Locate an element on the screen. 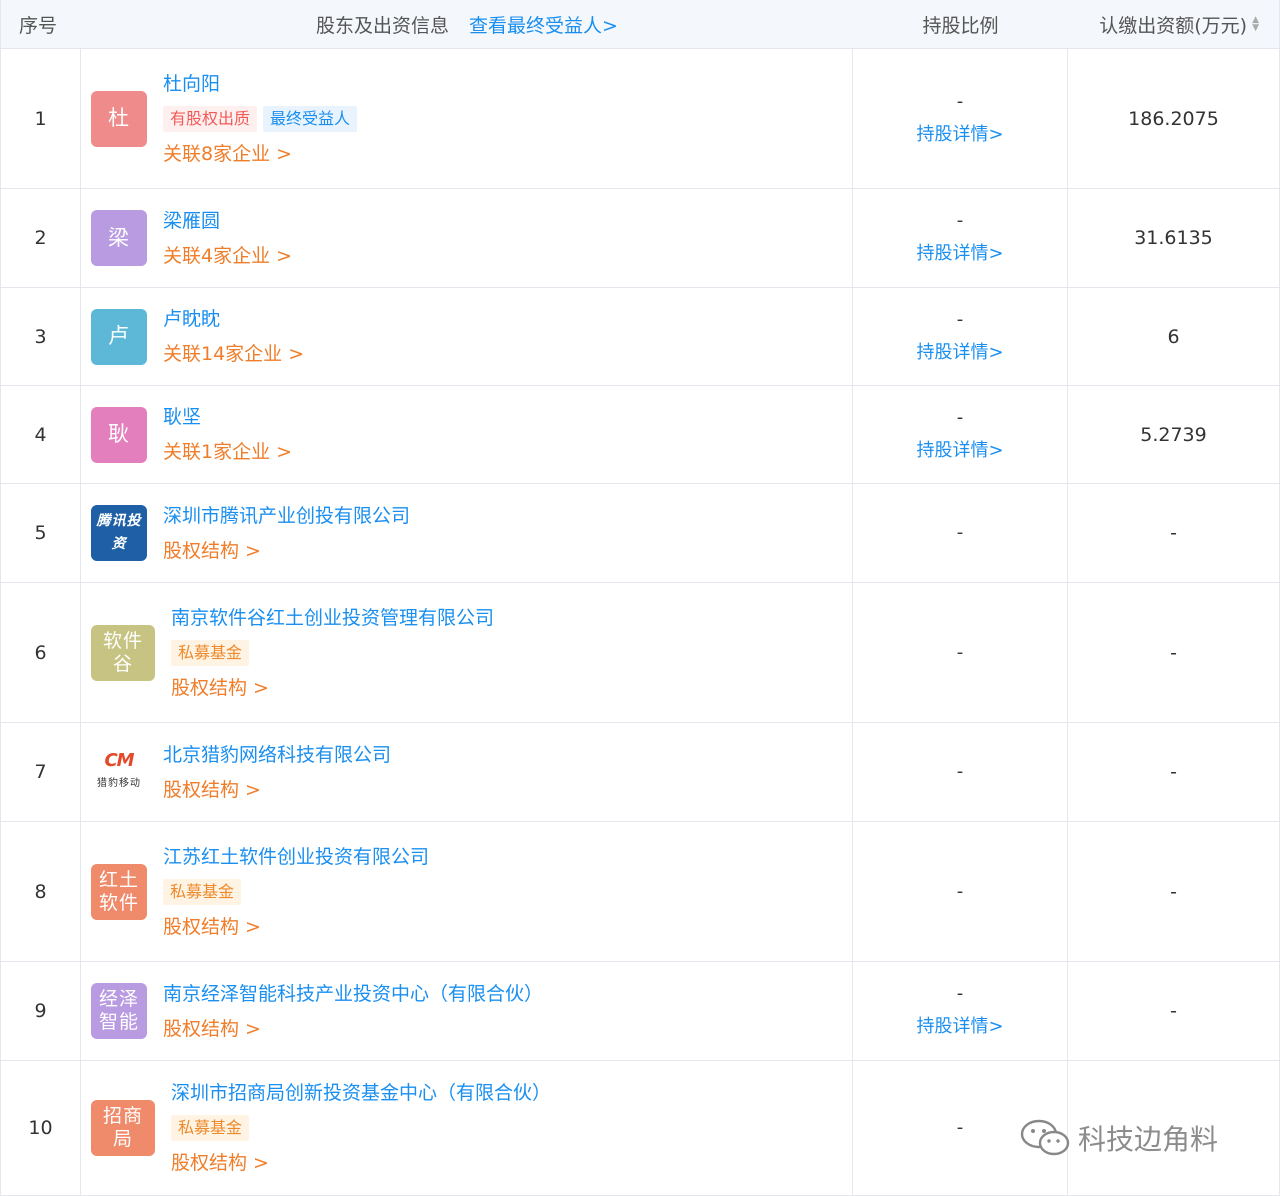 The height and width of the screenshot is (1196, 1280). avatar: 软件谷 is located at coordinates (123, 652).